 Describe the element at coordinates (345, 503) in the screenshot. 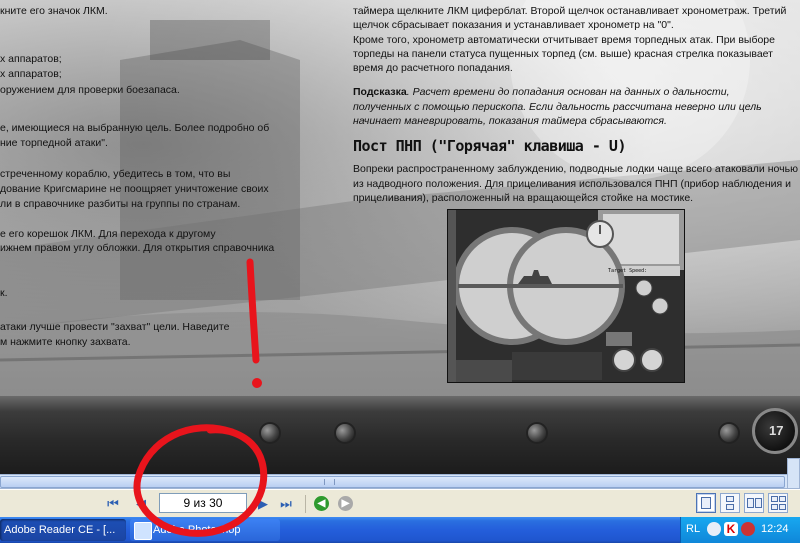

I see `go-forward-icon: ▶` at that location.